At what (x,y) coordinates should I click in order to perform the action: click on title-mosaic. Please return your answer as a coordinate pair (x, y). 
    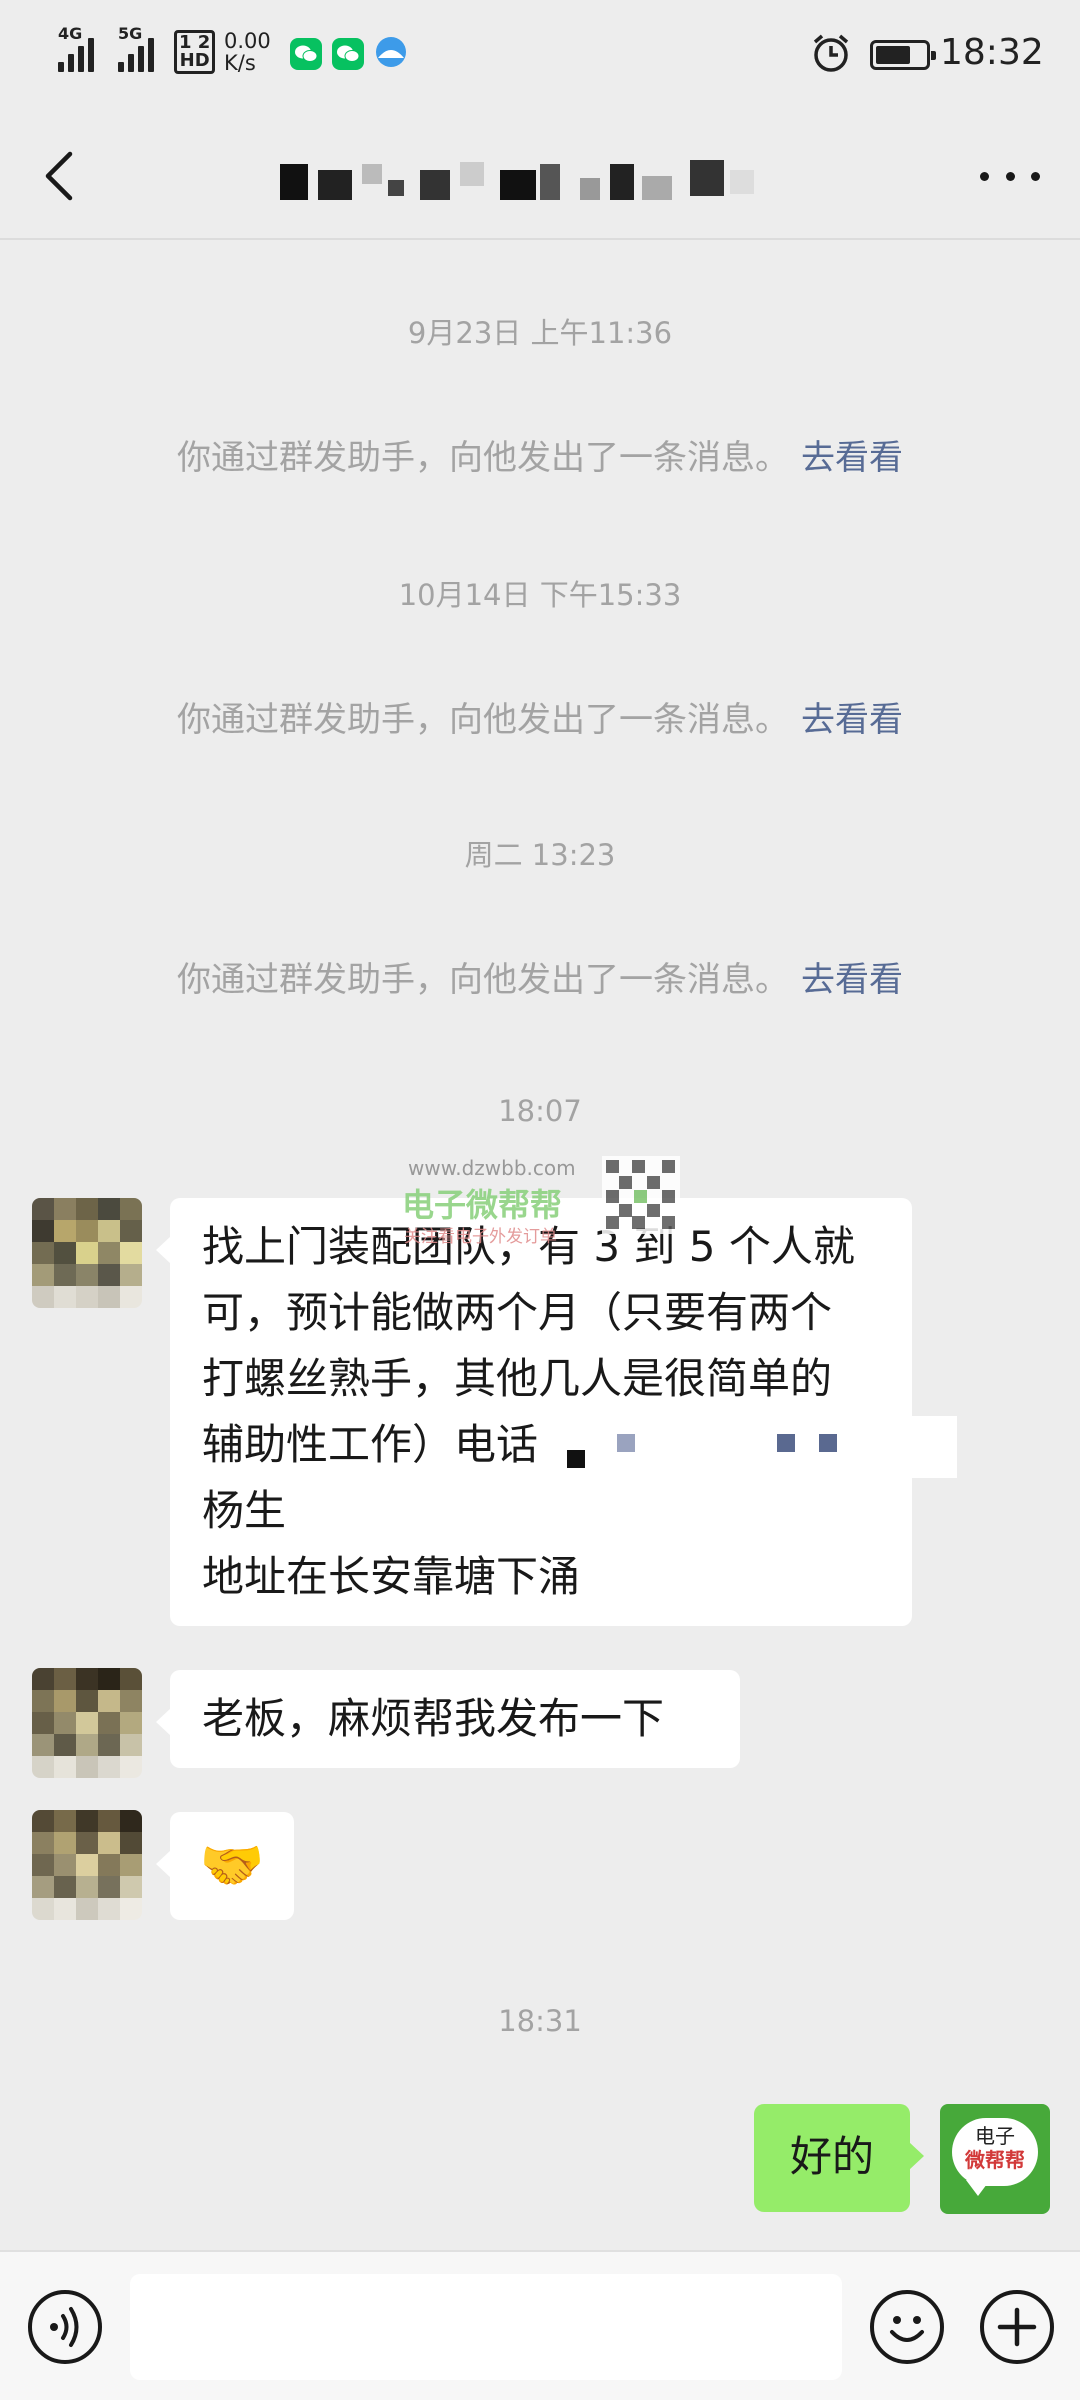
    Looking at the image, I should click on (540, 179).